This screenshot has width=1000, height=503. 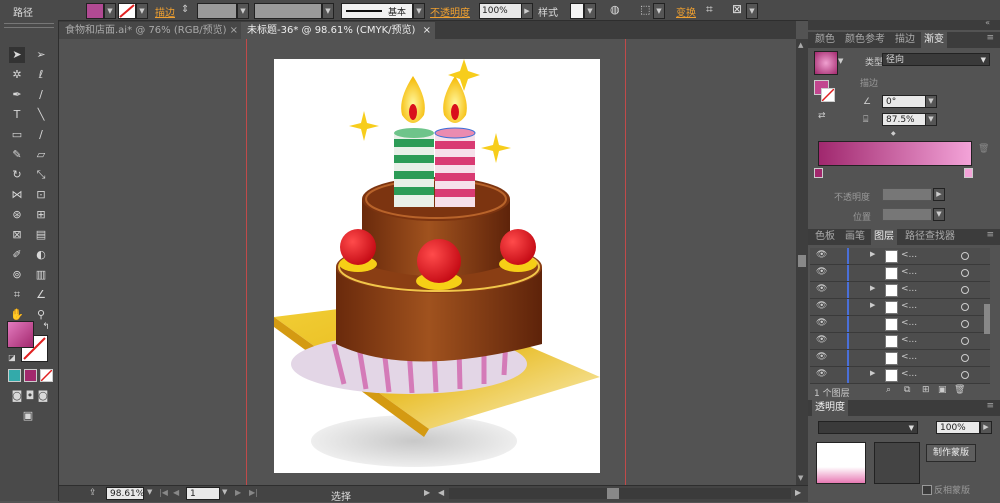 What do you see at coordinates (613, 493) in the screenshot?
I see `horizontal-scroll-thumb` at bounding box center [613, 493].